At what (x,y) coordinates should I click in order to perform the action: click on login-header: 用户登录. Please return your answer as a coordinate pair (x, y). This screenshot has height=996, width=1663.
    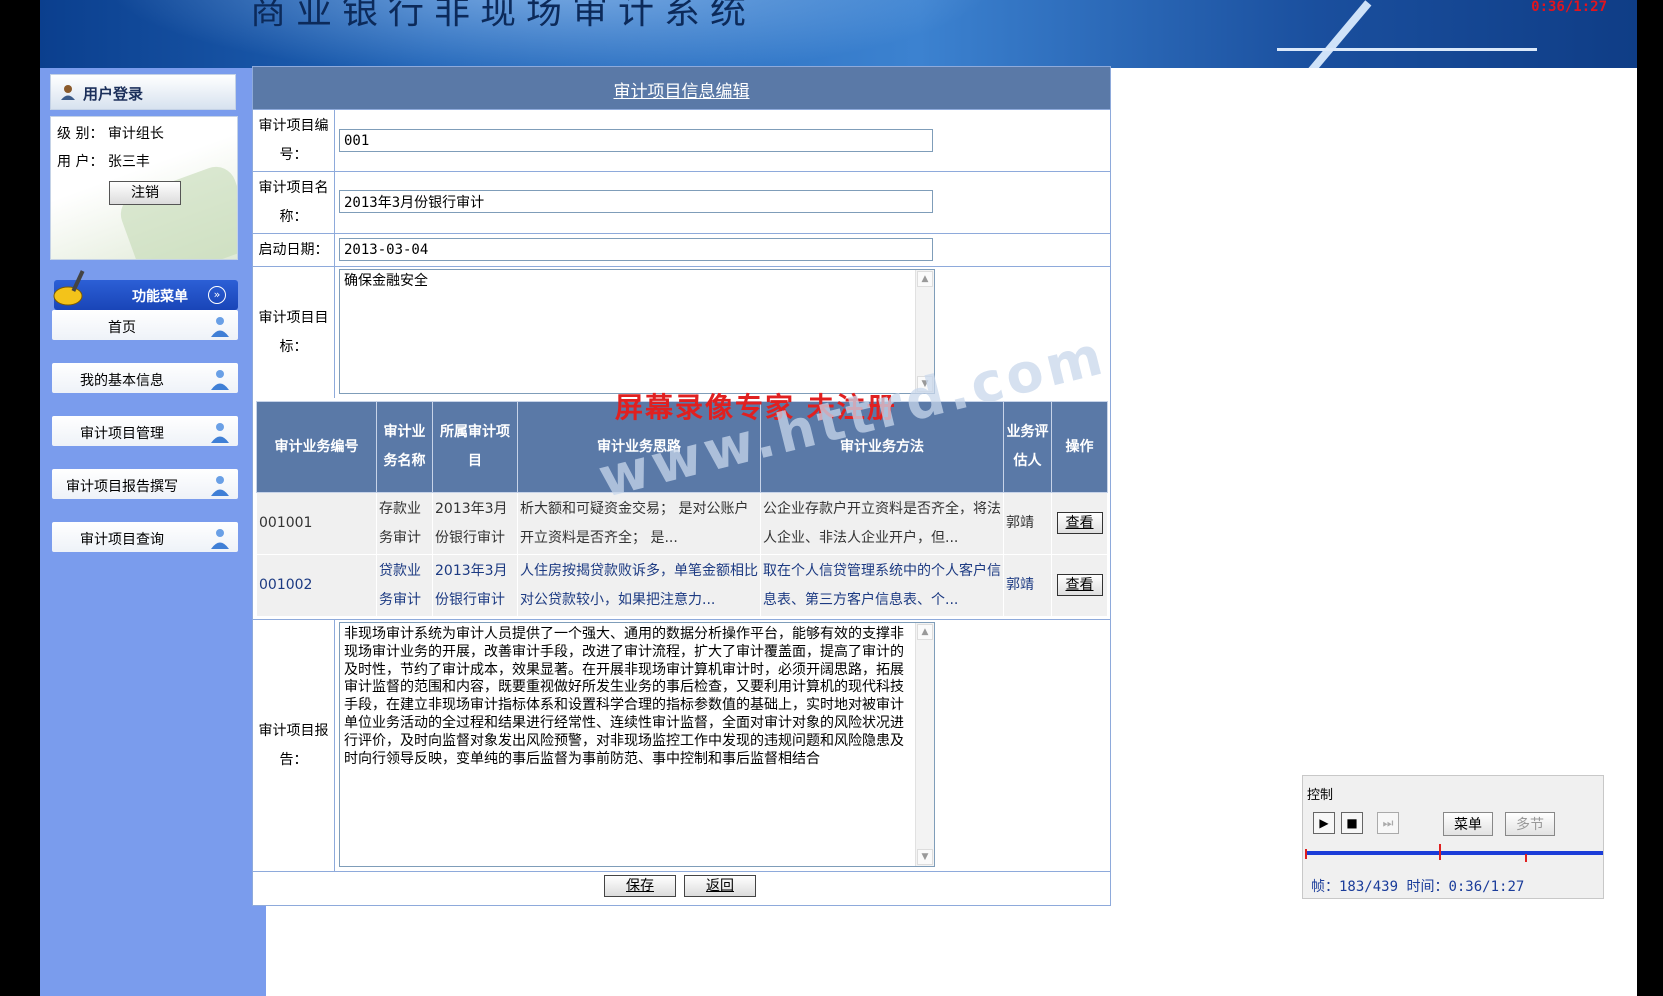
    Looking at the image, I should click on (143, 92).